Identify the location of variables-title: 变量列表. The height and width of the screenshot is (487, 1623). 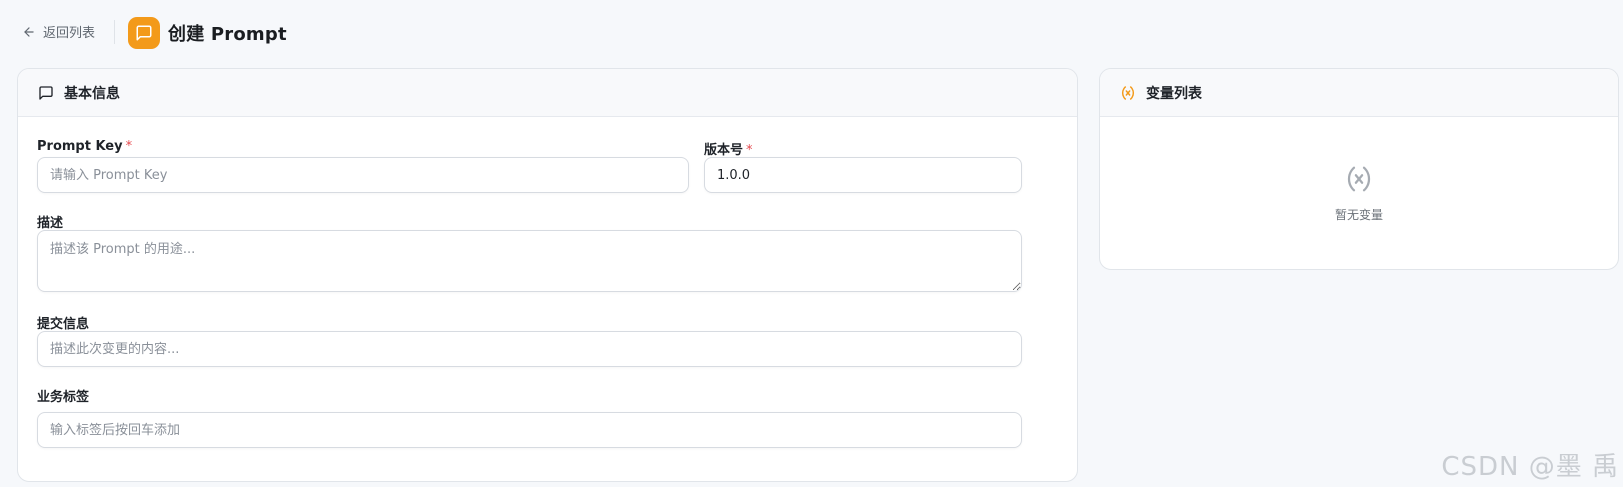
(1174, 93).